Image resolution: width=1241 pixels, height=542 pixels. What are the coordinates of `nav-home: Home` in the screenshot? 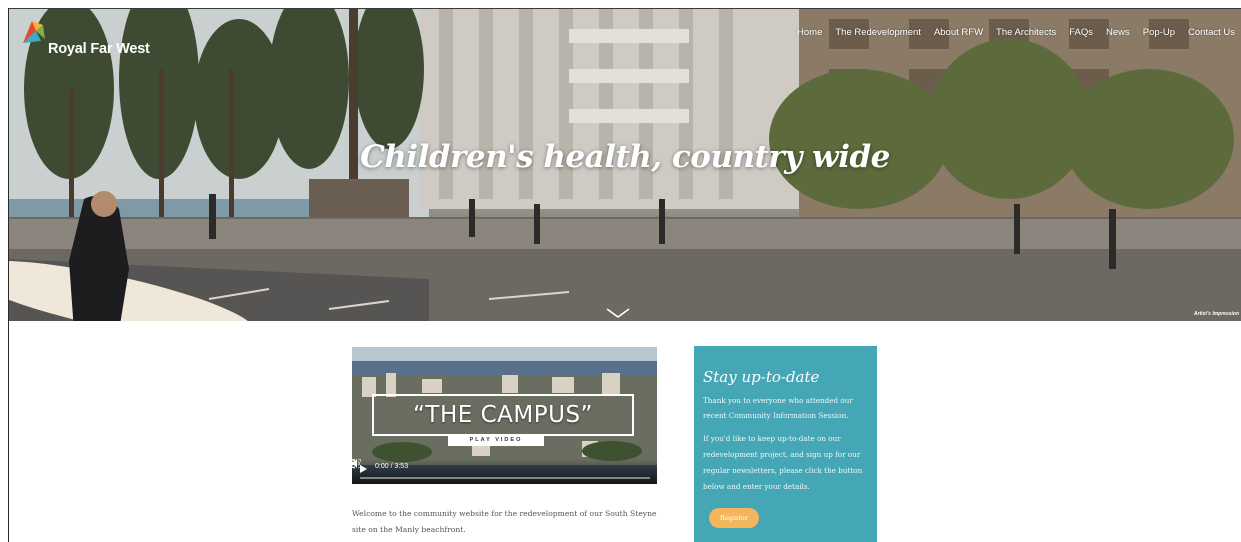 It's located at (809, 32).